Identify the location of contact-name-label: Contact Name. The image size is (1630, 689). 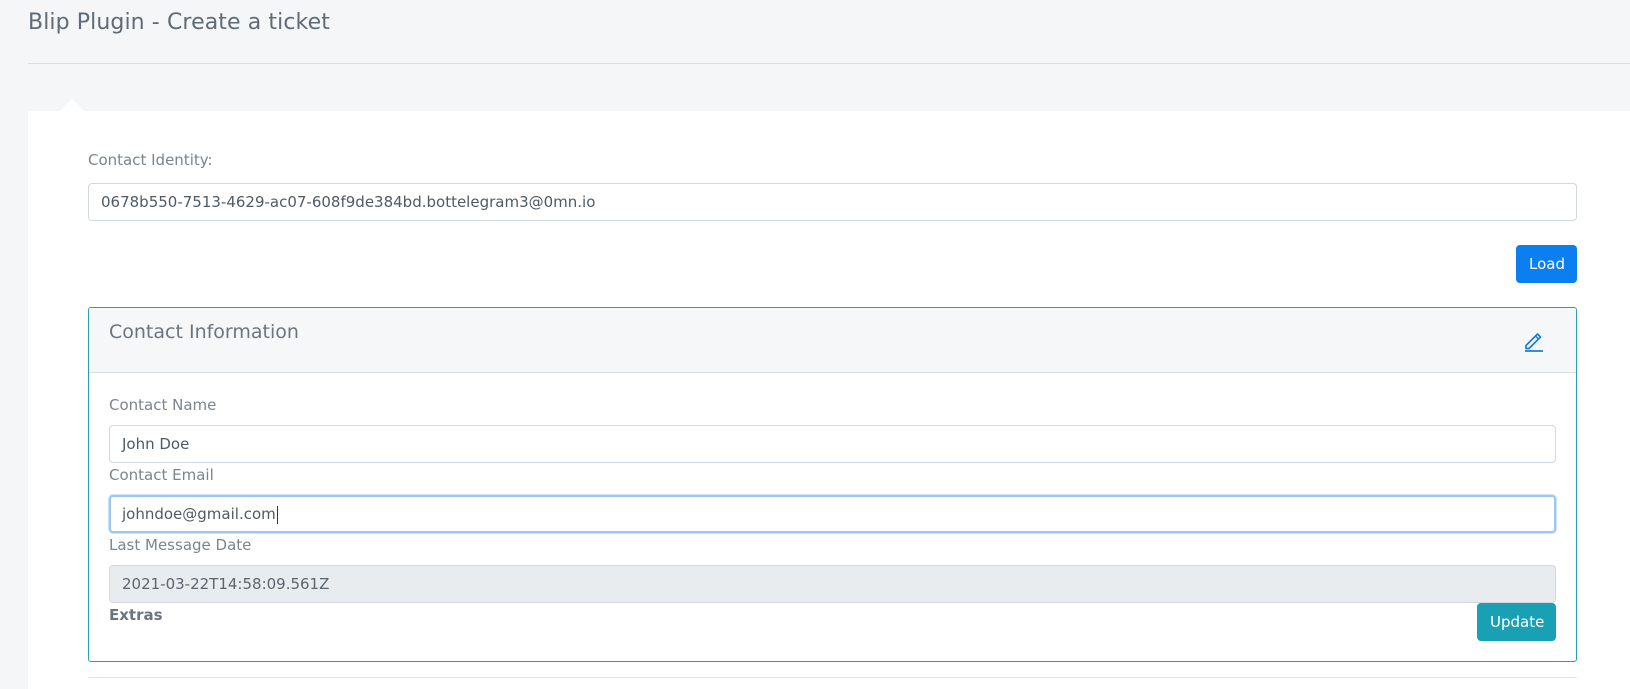
(163, 405).